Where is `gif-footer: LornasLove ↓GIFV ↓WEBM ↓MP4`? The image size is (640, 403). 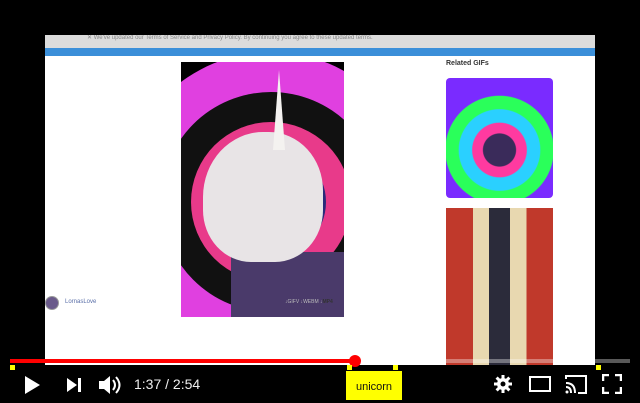
gif-footer: LornasLove ↓GIFV ↓WEBM ↓MP4 is located at coordinates (215, 303).